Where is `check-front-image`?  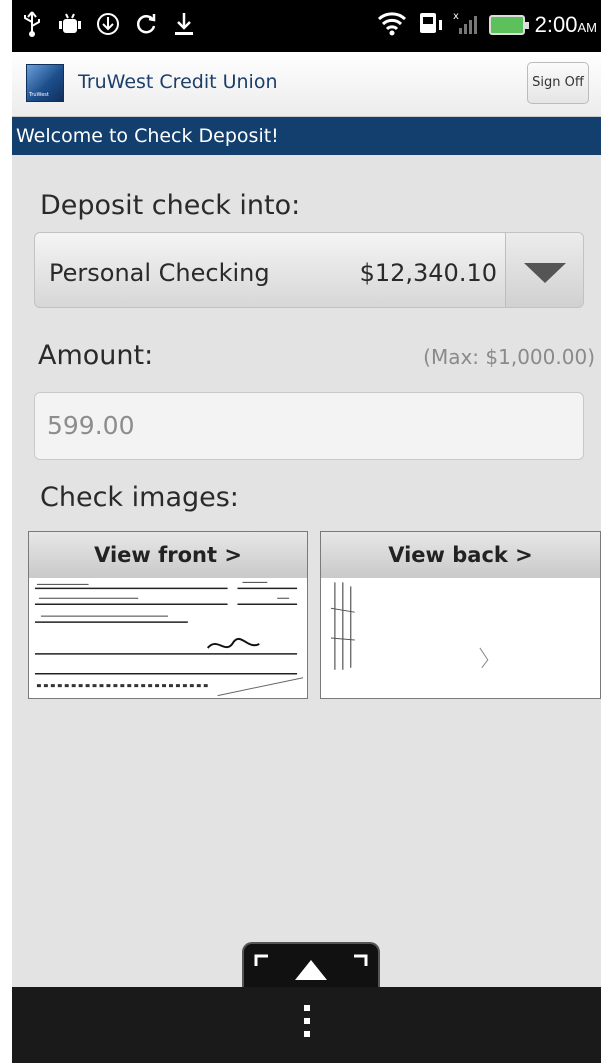 check-front-image is located at coordinates (168, 638).